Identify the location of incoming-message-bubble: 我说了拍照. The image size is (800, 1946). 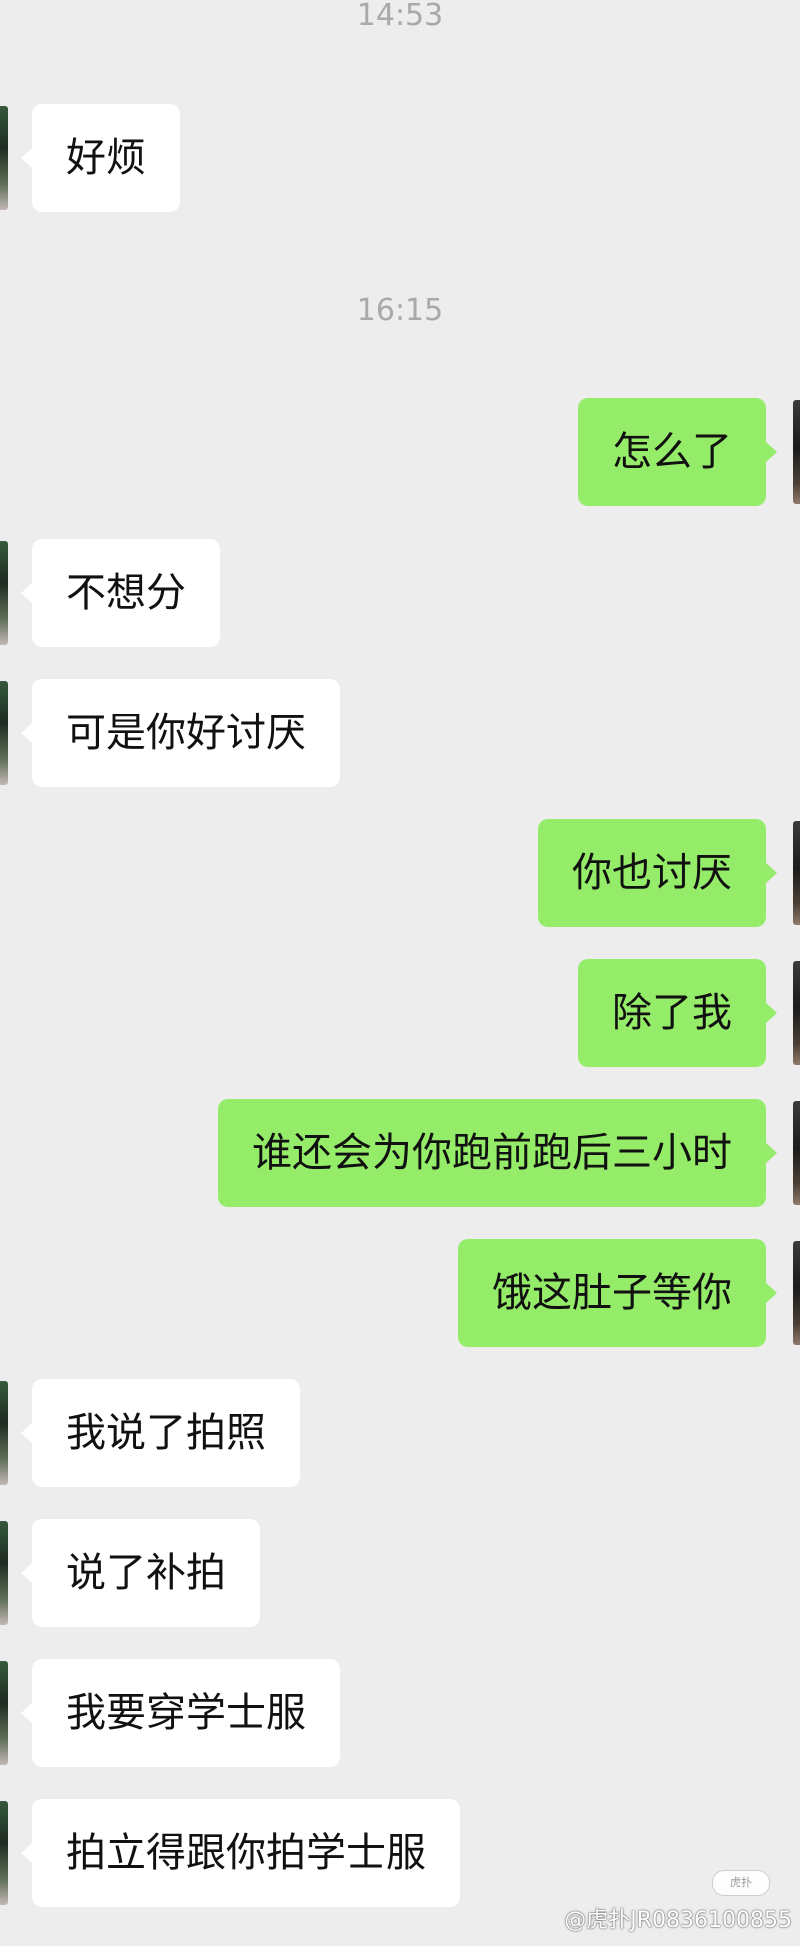
(160, 1433).